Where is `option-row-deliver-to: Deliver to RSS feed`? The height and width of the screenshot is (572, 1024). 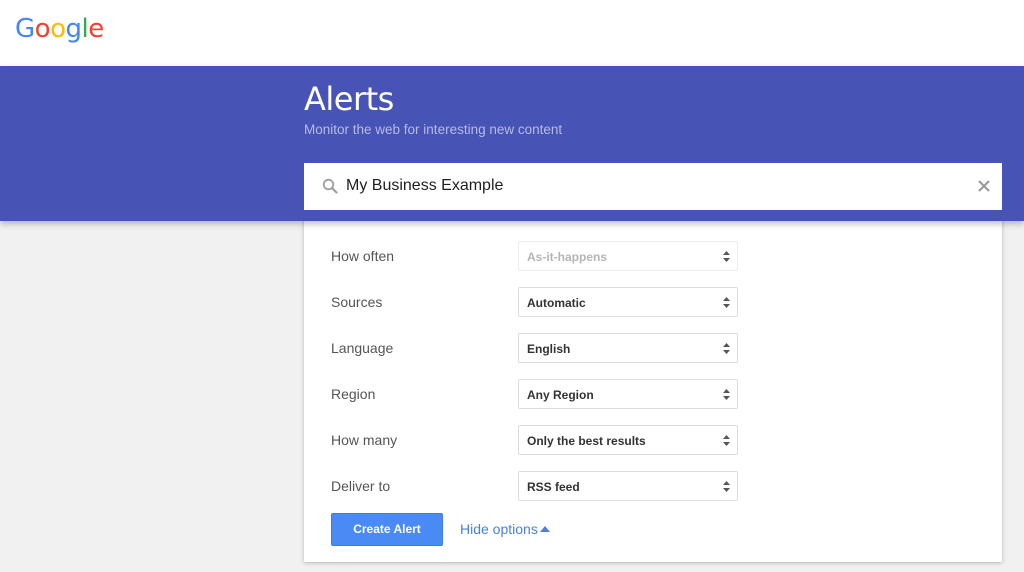 option-row-deliver-to: Deliver to RSS feed is located at coordinates (653, 481).